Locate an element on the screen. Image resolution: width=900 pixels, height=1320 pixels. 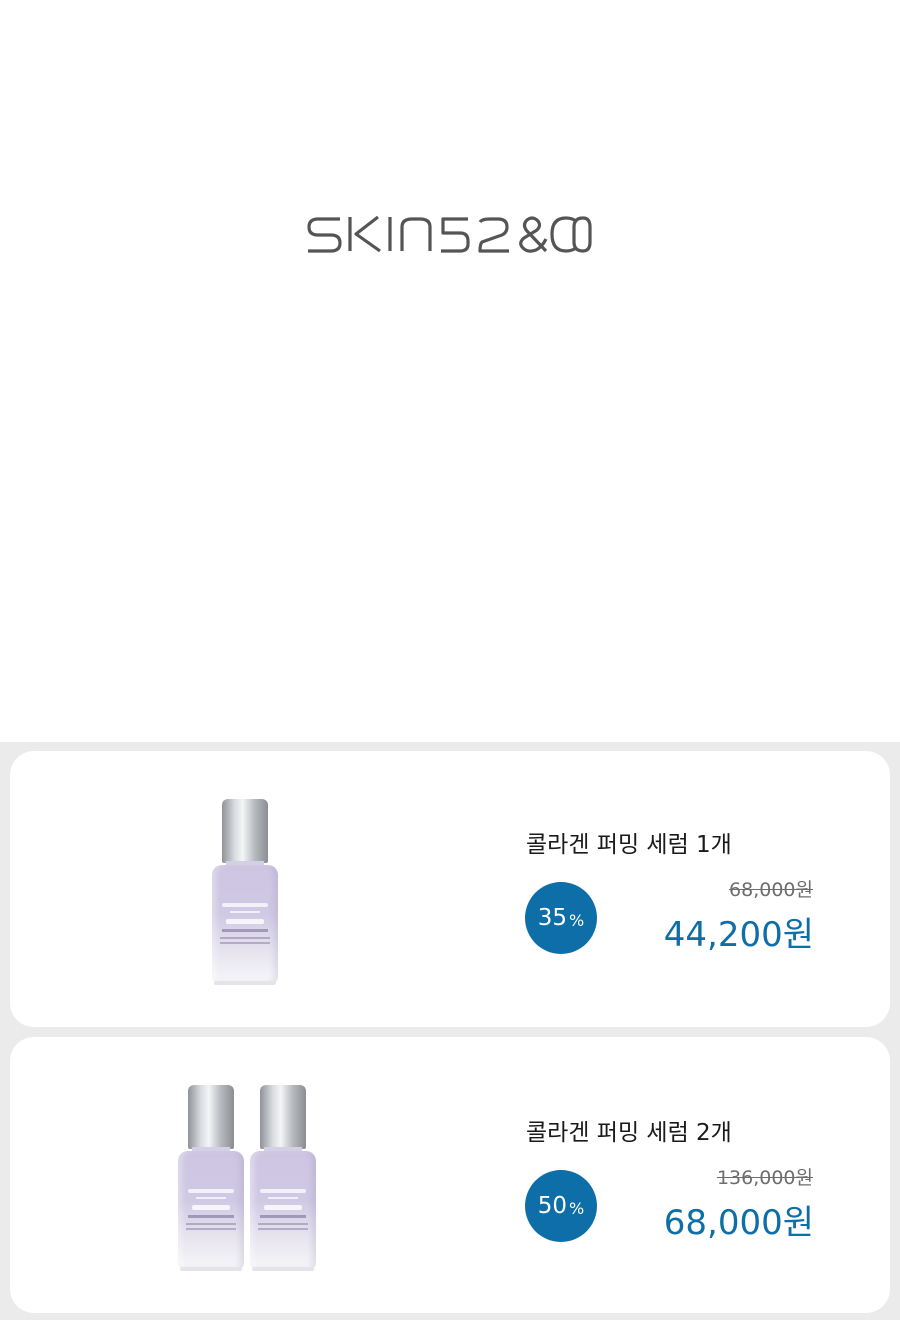
serum-bottle-pair-image is located at coordinates (260, 1175).